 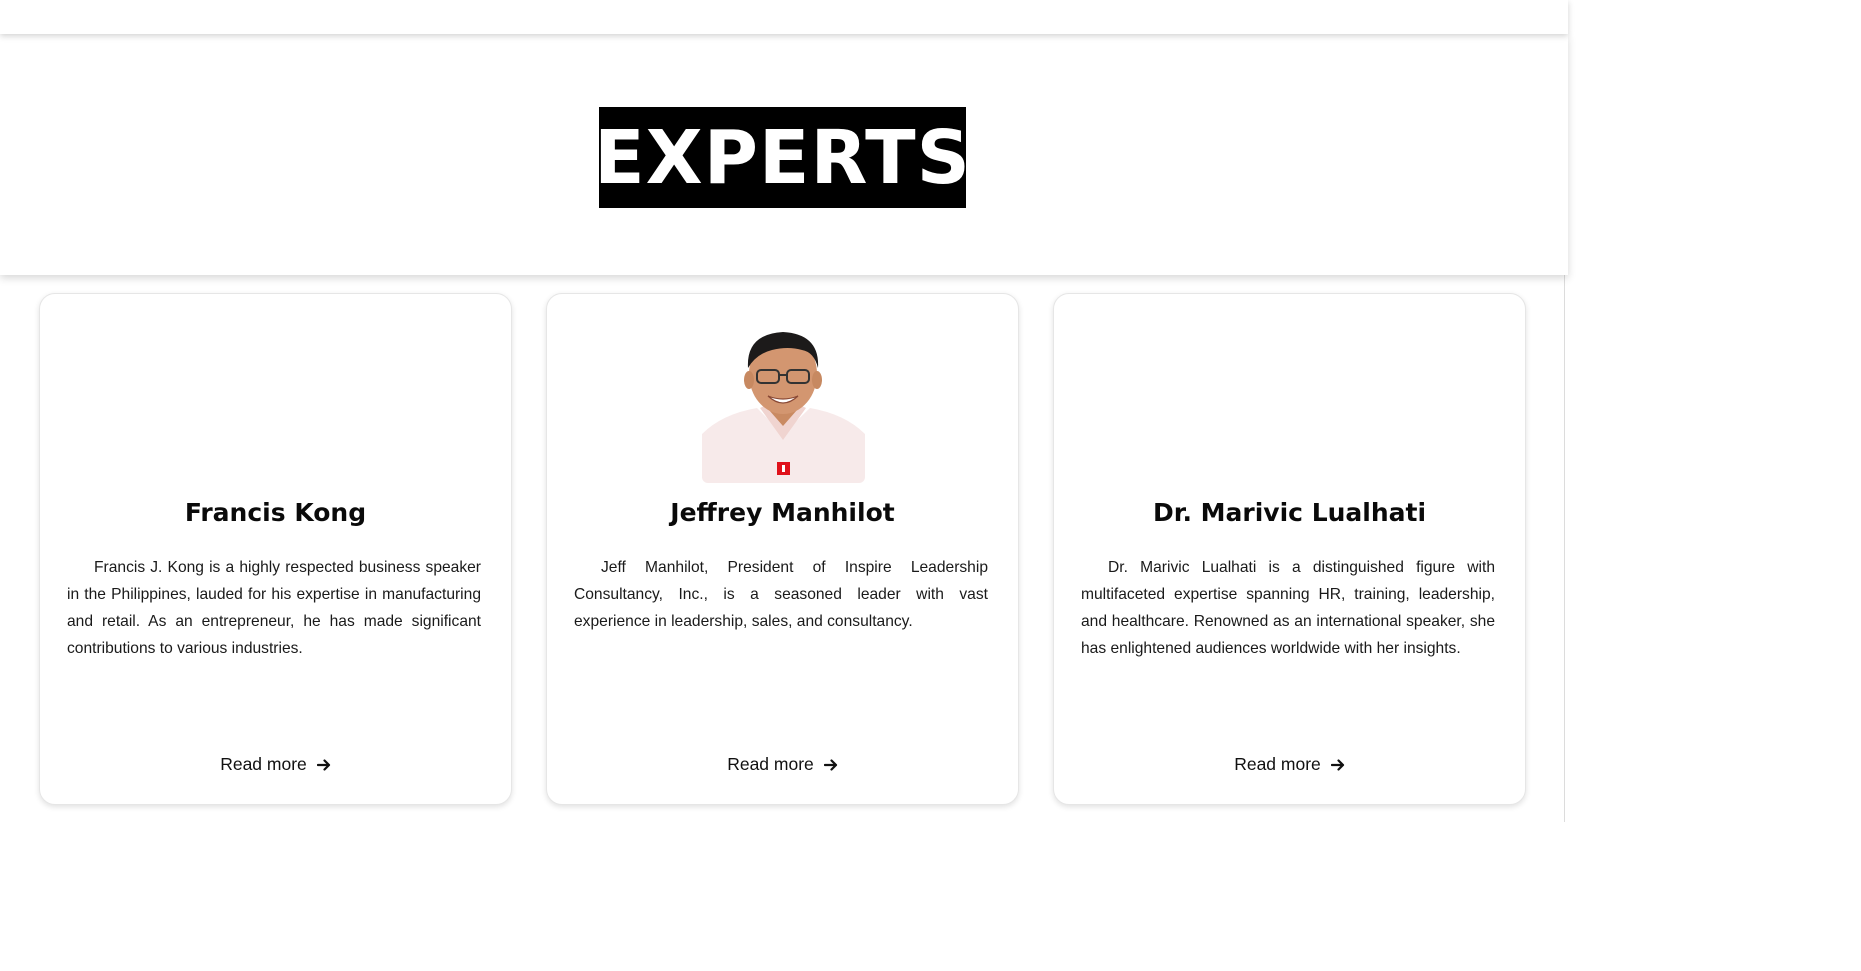 What do you see at coordinates (1289, 512) in the screenshot?
I see `expert-name: Dr. Marivic Lualhati` at bounding box center [1289, 512].